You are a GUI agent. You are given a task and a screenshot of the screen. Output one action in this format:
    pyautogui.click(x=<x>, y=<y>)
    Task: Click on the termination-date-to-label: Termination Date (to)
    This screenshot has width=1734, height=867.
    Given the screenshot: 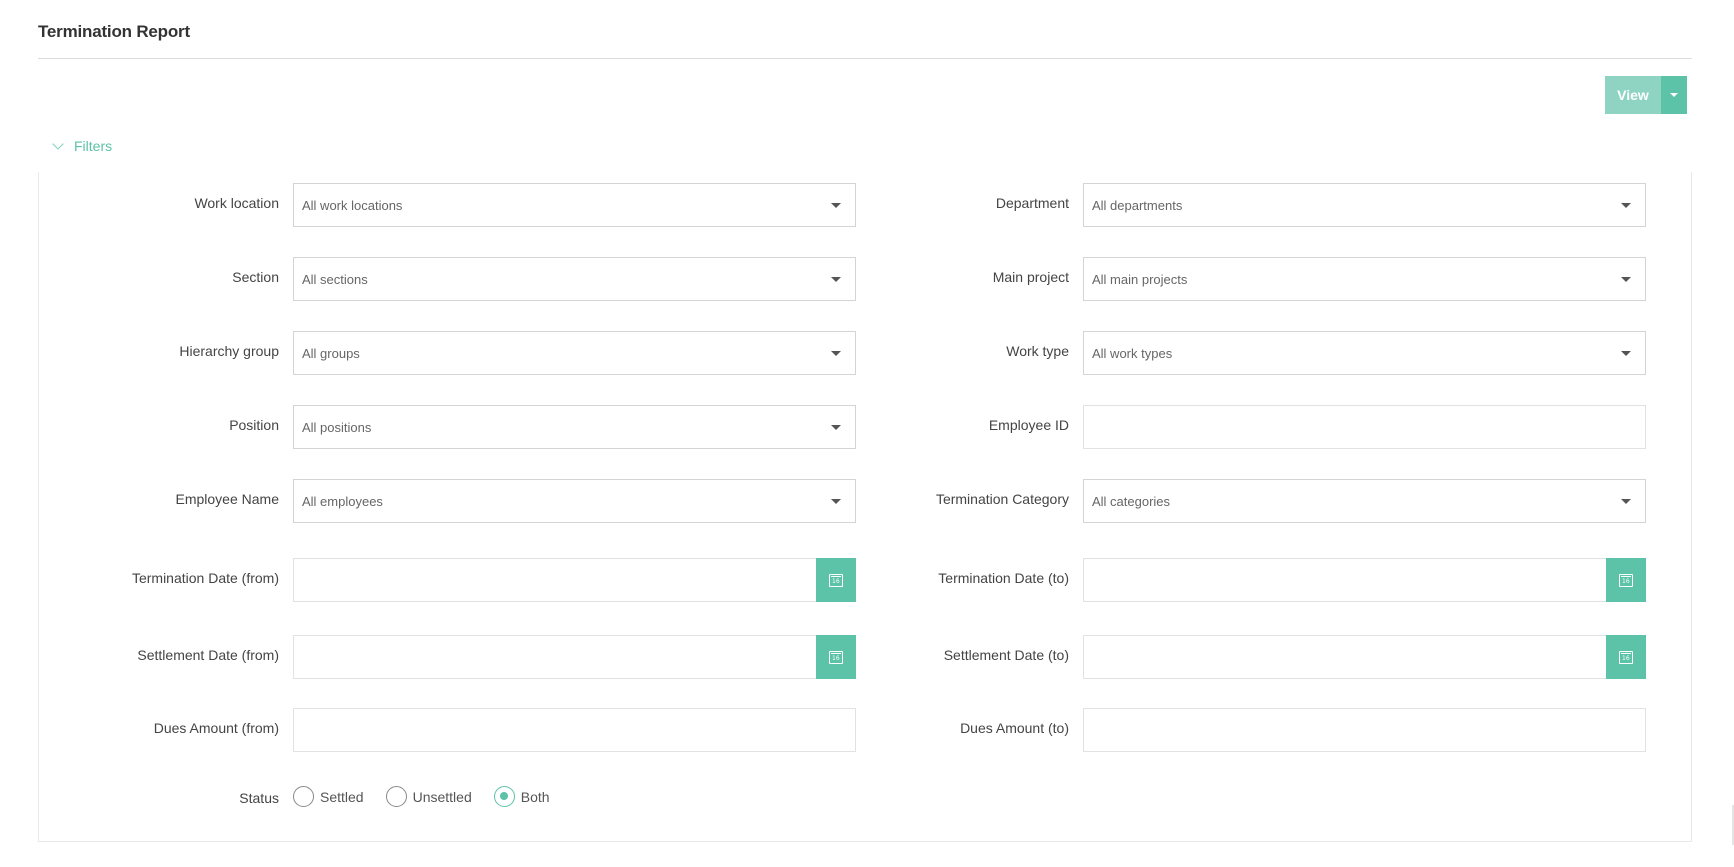 What is the action you would take?
    pyautogui.click(x=1003, y=578)
    